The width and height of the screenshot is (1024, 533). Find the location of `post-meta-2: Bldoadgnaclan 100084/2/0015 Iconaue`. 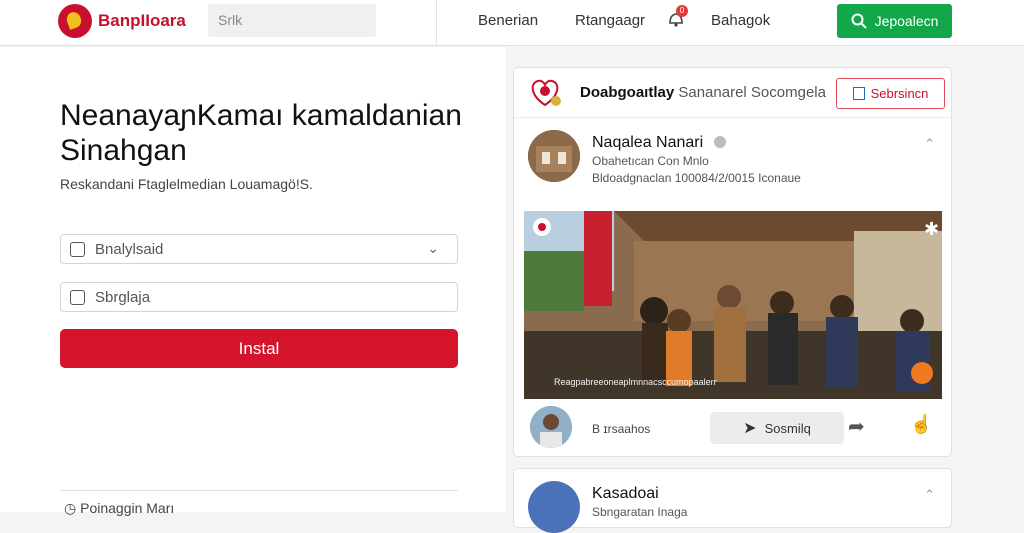

post-meta-2: Bldoadgnaclan 100084/2/0015 Iconaue is located at coordinates (696, 178).